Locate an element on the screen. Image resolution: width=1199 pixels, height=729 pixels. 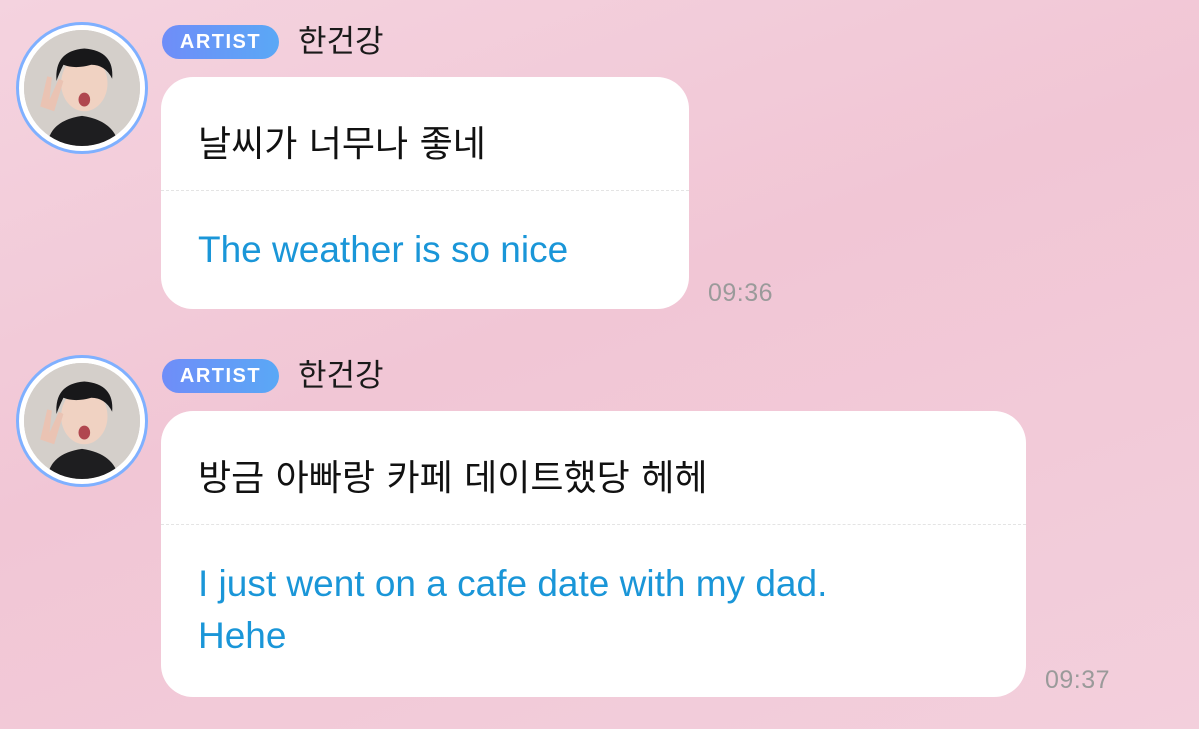
original-text: 방금 아빠랑 카페 데이트했당 헤헤 is located at coordinates (453, 478).